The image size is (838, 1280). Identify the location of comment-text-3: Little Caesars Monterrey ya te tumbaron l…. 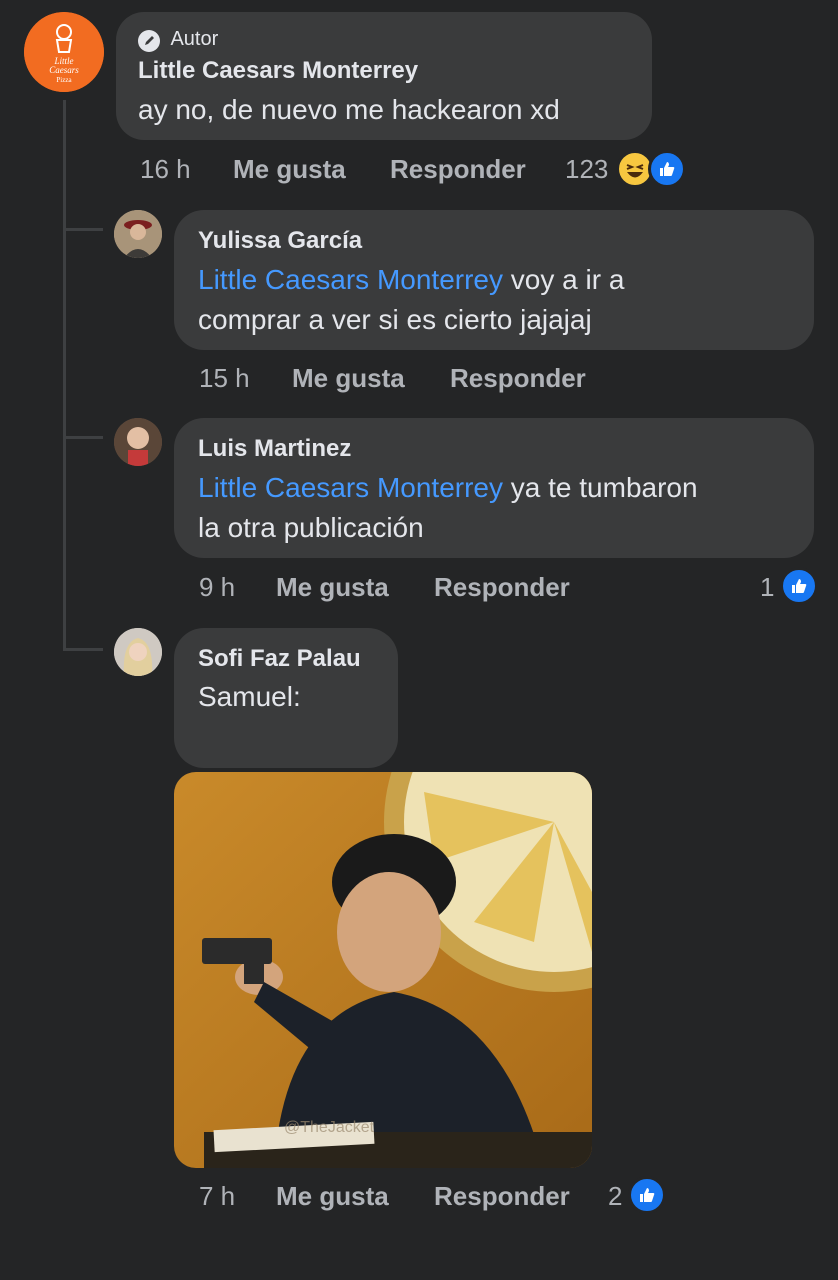
(448, 507).